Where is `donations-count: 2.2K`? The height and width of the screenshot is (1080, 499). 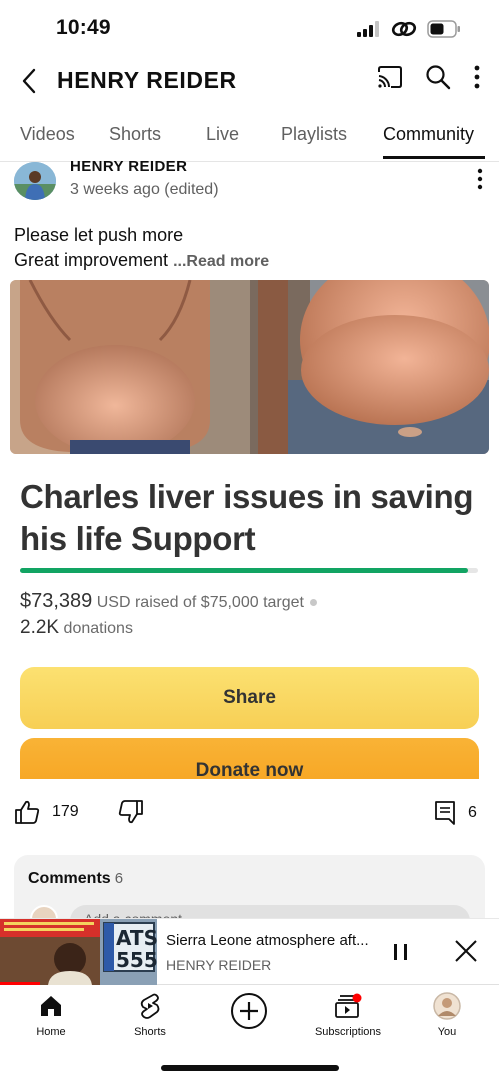 donations-count: 2.2K is located at coordinates (40, 627).